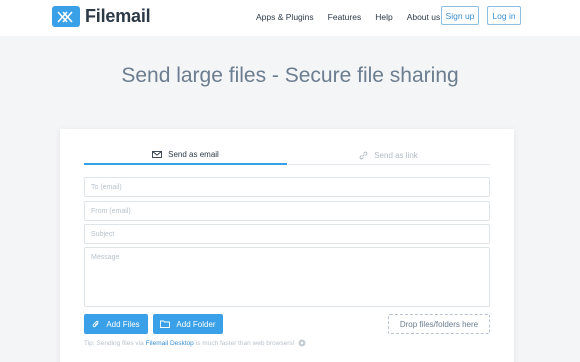 The width and height of the screenshot is (580, 362). What do you see at coordinates (66, 16) in the screenshot?
I see `logo-icon` at bounding box center [66, 16].